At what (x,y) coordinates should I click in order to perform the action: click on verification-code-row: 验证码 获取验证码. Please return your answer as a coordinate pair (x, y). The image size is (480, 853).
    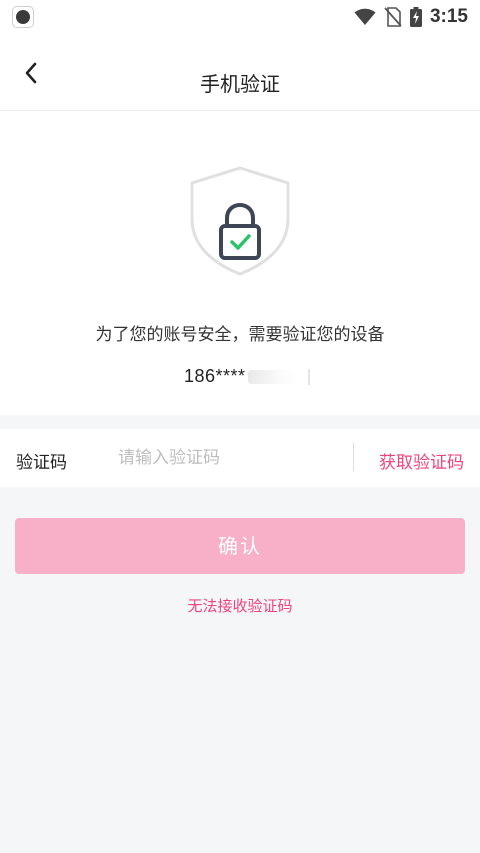
    Looking at the image, I should click on (240, 458).